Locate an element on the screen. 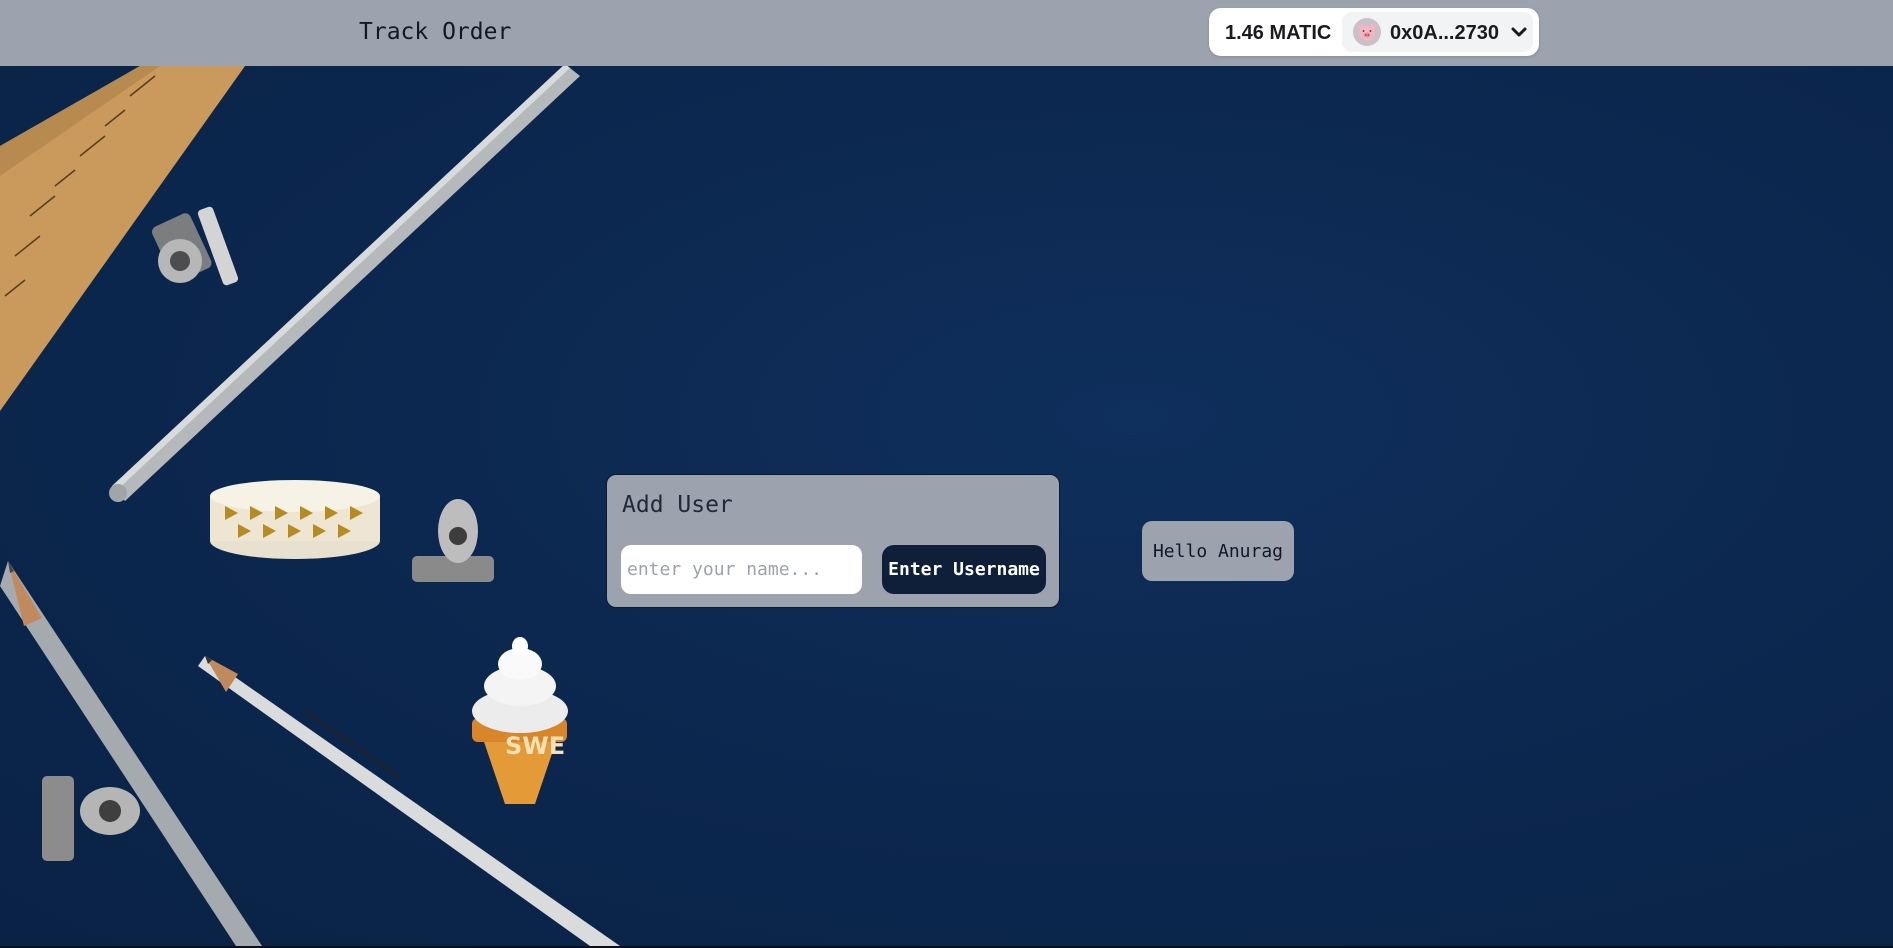  top-navbar: Track Order 1.46 MATIC 0x0A...2730 is located at coordinates (946, 33).